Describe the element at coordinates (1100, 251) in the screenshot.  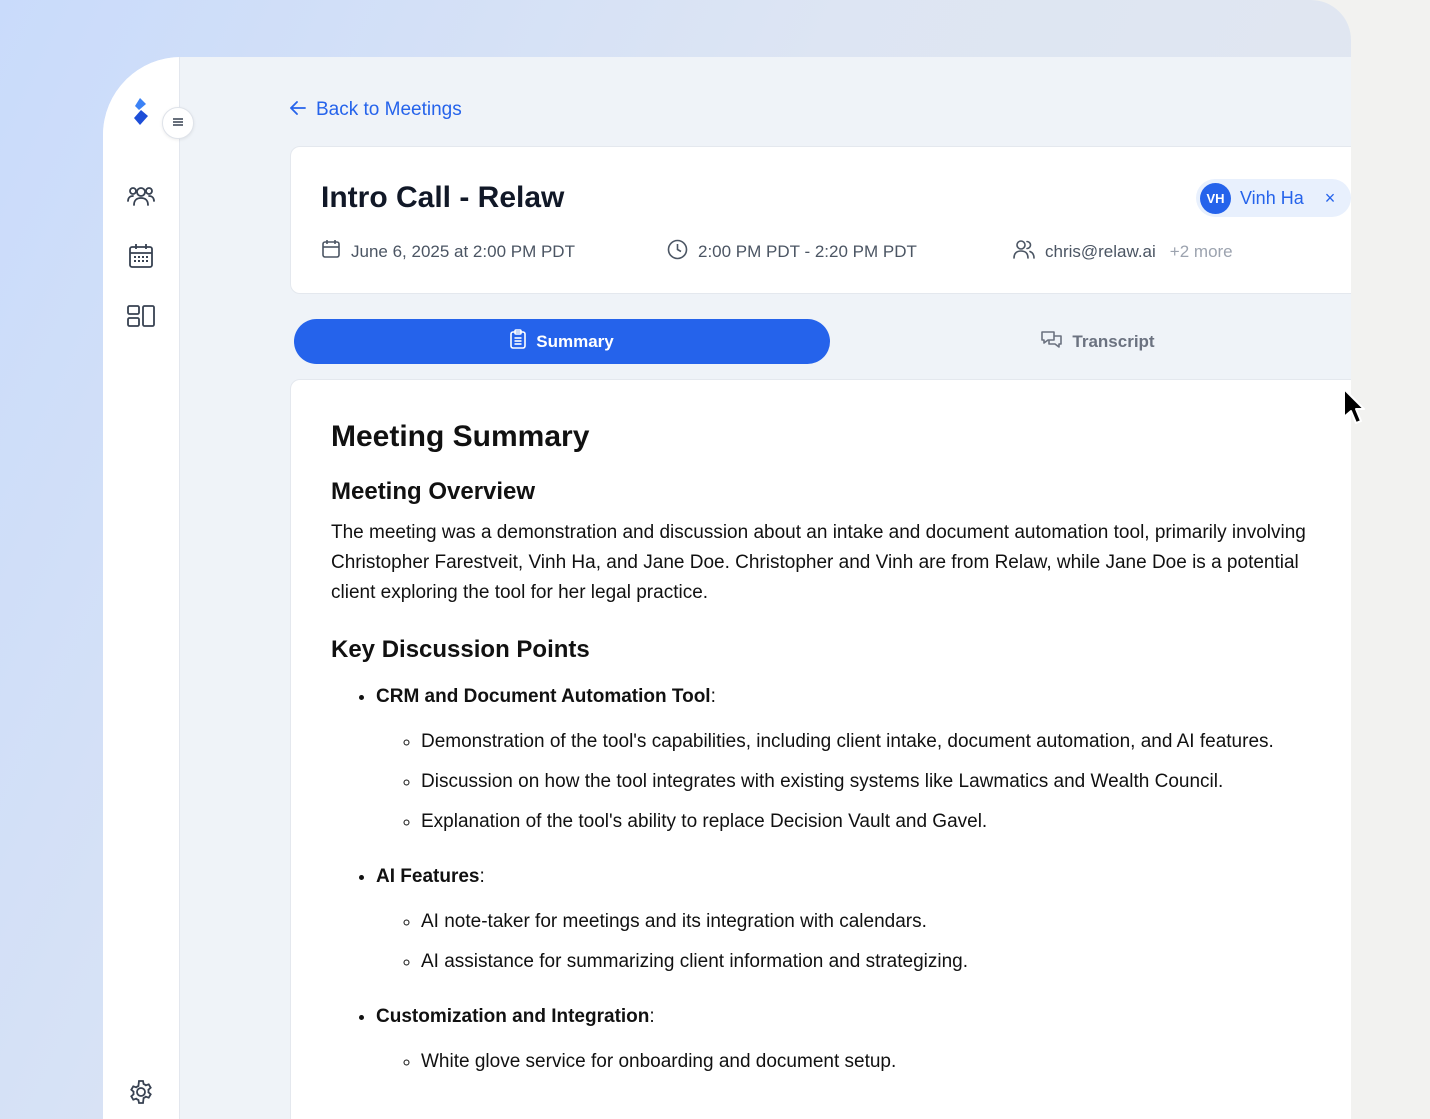
I see `attendee-email: chris@relaw.ai` at that location.